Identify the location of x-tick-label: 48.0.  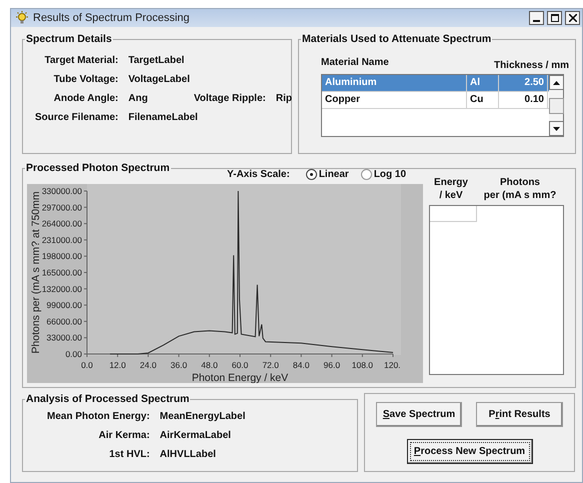
(209, 365).